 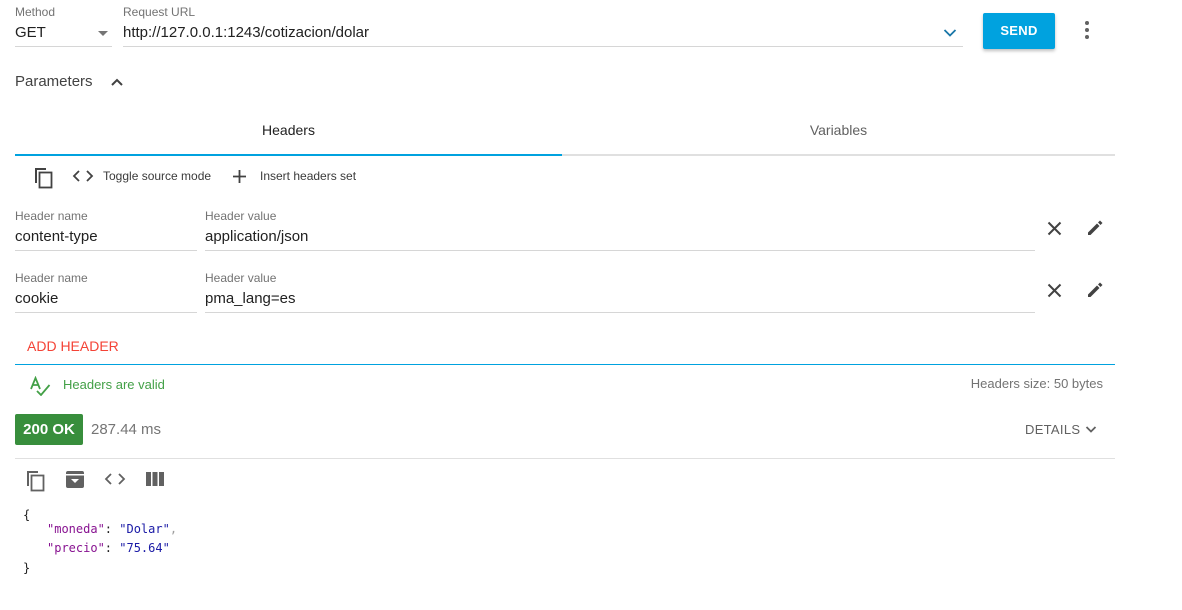 I want to click on headers-valid-text: Headers are valid, so click(x=114, y=384).